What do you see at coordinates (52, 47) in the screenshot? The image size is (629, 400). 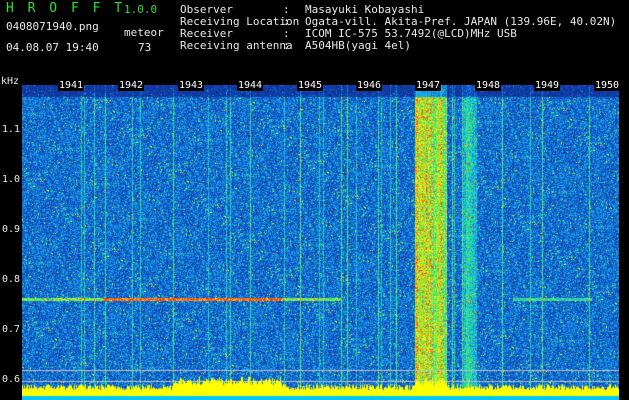 I see `timestamp: 04.08.07 19:40` at bounding box center [52, 47].